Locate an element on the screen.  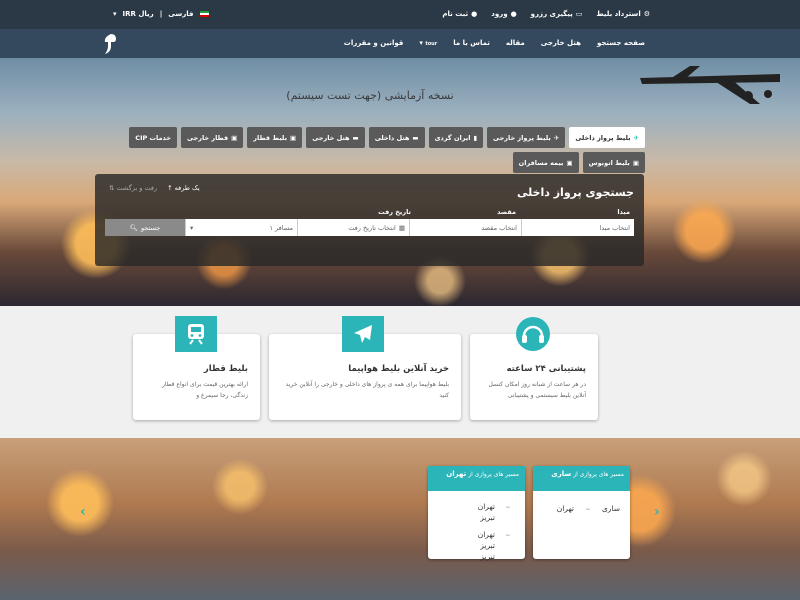
register-link: ● ثبت نام is located at coordinates (459, 14).